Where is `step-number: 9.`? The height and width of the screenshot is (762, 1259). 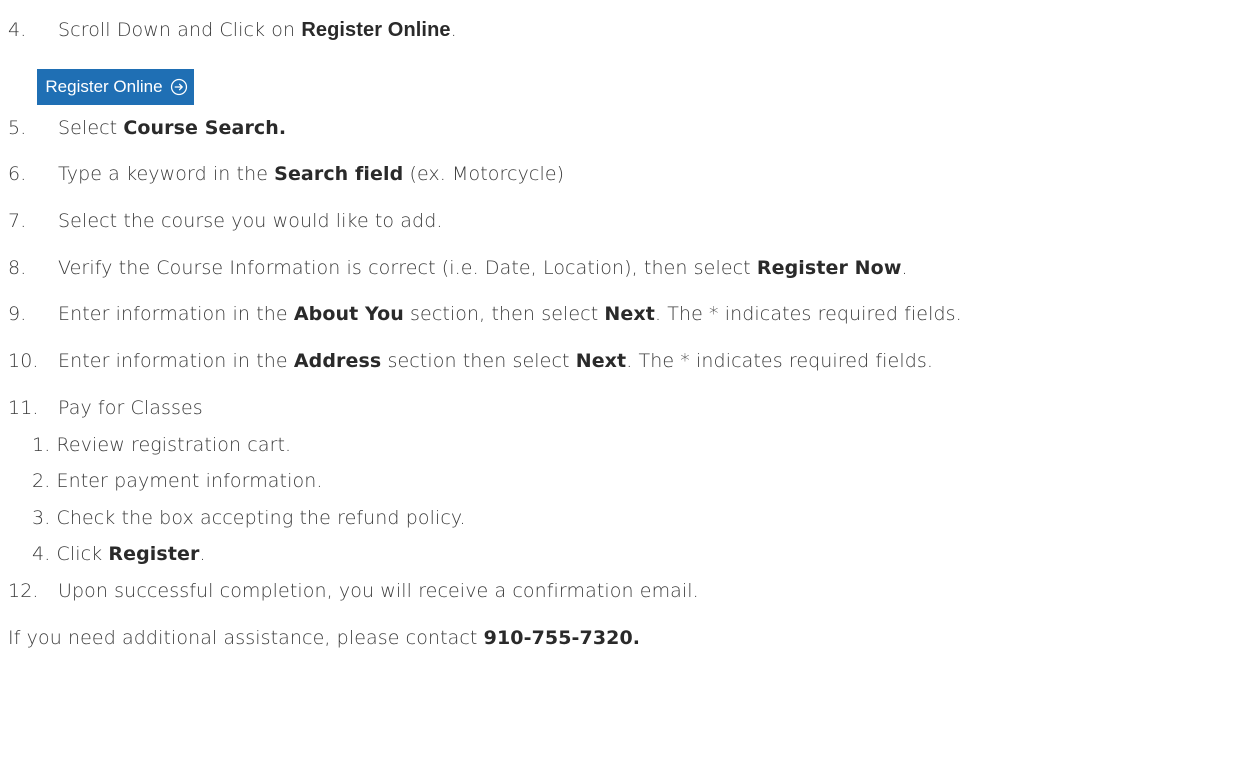 step-number: 9. is located at coordinates (17, 314).